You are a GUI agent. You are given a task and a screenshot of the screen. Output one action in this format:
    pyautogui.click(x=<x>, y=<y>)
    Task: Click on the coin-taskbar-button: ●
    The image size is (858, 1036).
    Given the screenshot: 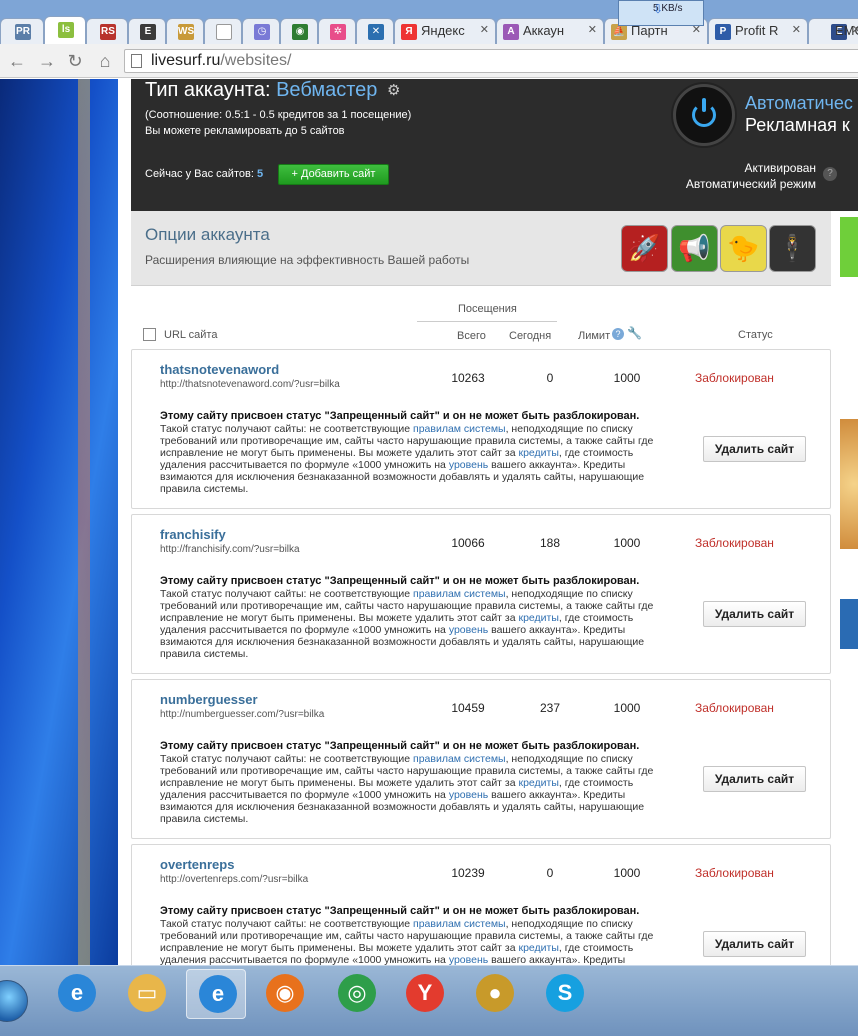 What is the action you would take?
    pyautogui.click(x=494, y=994)
    